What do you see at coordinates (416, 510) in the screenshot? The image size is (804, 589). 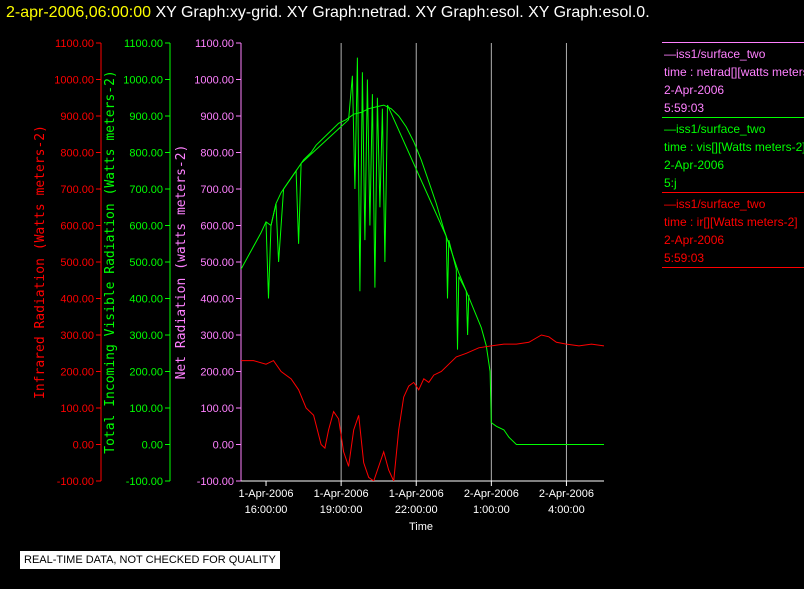 I see `x-tick-label-time: 22:00:00` at bounding box center [416, 510].